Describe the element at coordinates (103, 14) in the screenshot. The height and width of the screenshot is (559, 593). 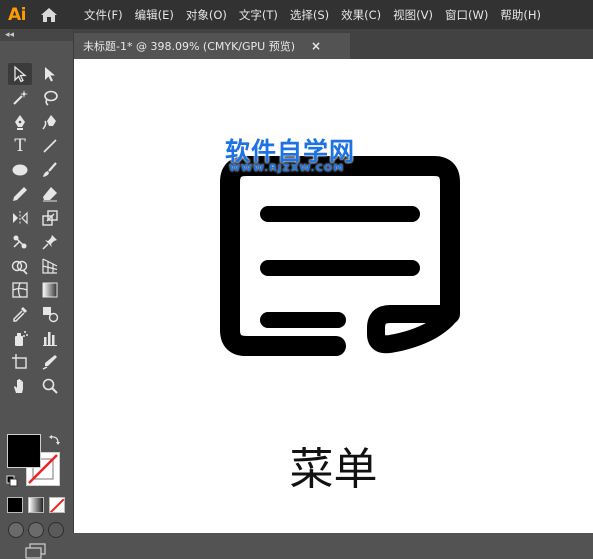
I see `menu-file: 文件(F)` at that location.